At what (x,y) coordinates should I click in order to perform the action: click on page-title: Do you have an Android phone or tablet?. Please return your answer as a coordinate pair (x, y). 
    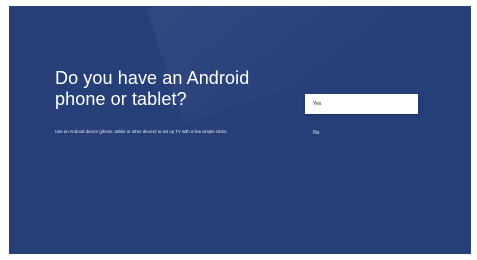
    Looking at the image, I should click on (152, 88).